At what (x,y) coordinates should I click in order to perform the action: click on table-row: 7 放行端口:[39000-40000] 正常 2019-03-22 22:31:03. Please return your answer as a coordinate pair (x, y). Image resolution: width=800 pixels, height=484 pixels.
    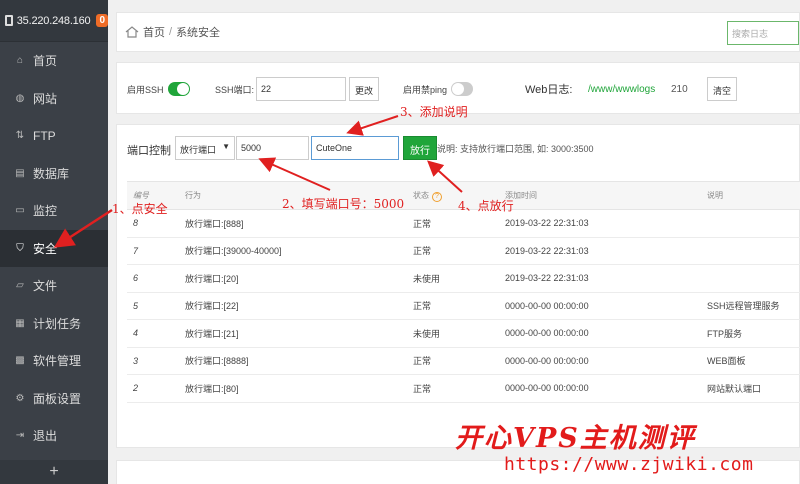
    Looking at the image, I should click on (463, 251).